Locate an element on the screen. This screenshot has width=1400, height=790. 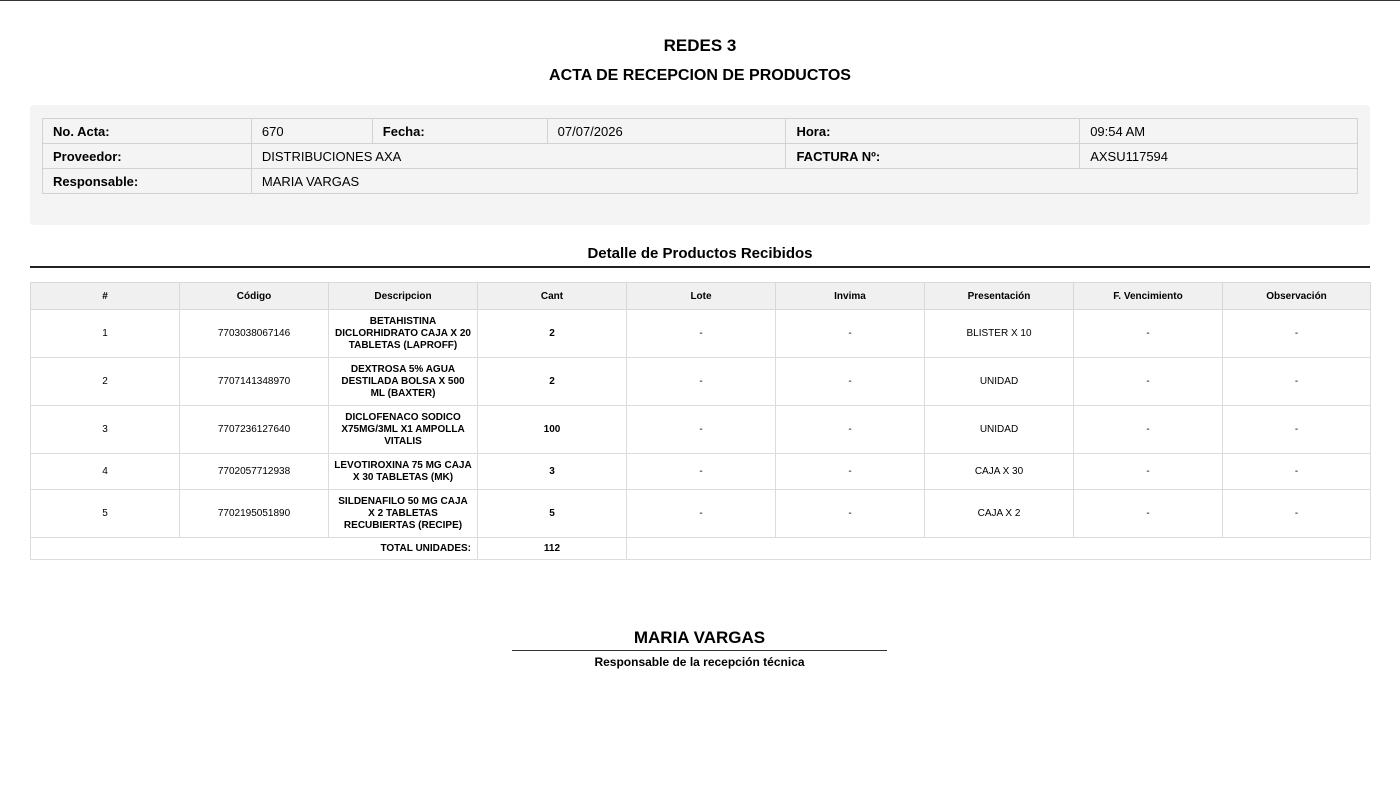
total-row: TOTAL UNIDADES: 112 is located at coordinates (700, 548).